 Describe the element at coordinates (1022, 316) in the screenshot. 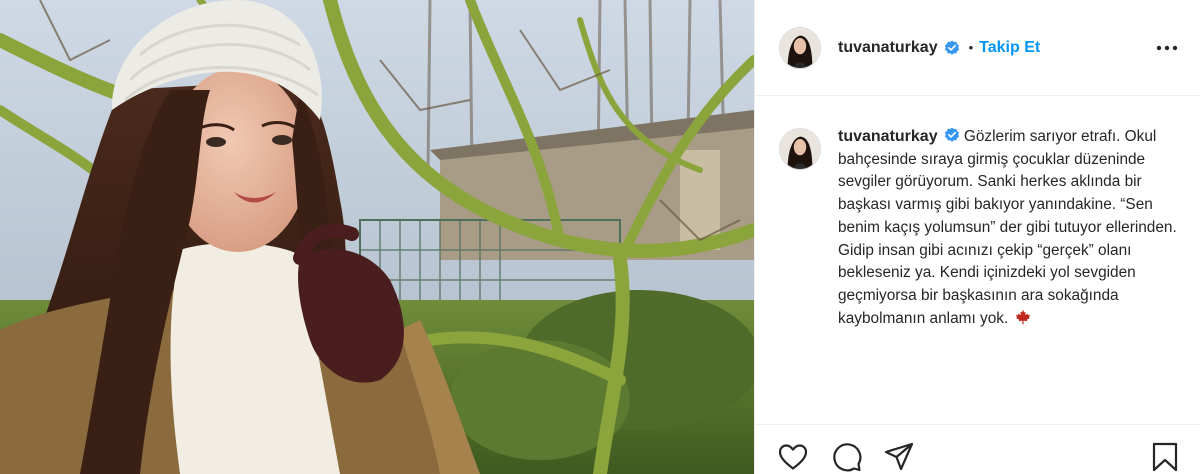

I see `maple-leaf-icon` at that location.